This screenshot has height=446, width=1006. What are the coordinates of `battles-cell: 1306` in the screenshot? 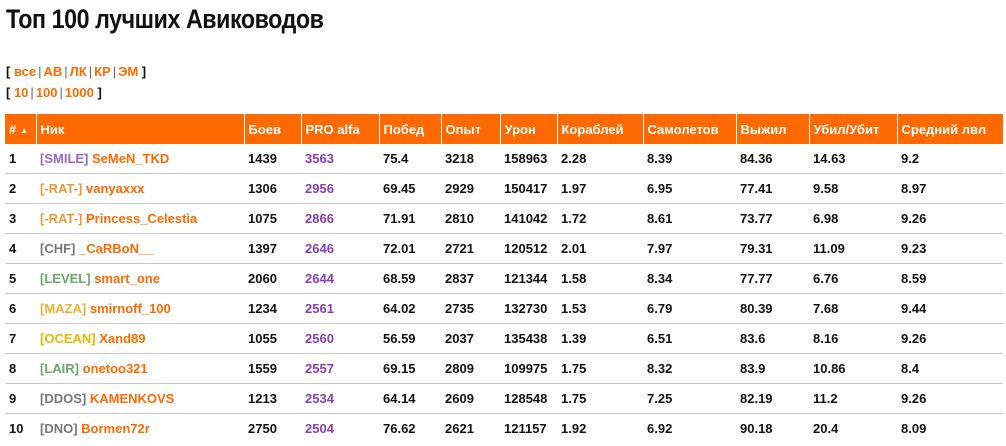 It's located at (272, 188).